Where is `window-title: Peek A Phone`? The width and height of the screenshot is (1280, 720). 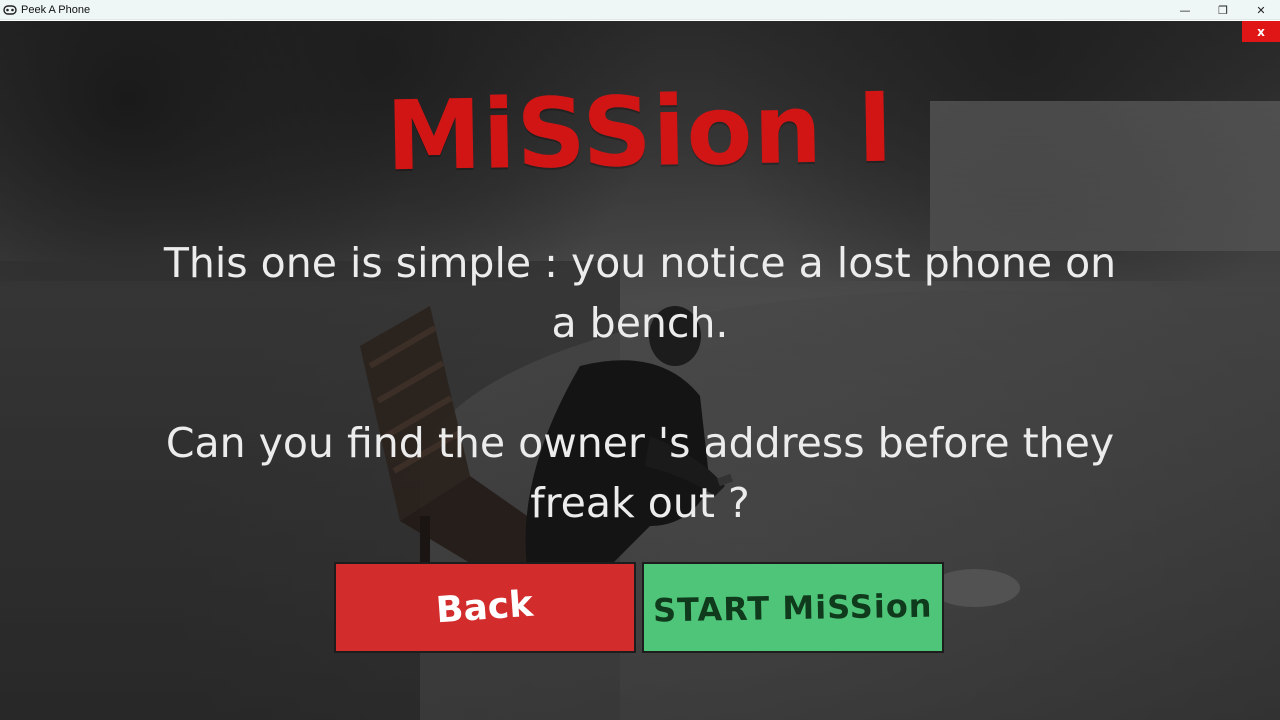 window-title: Peek A Phone is located at coordinates (56, 9).